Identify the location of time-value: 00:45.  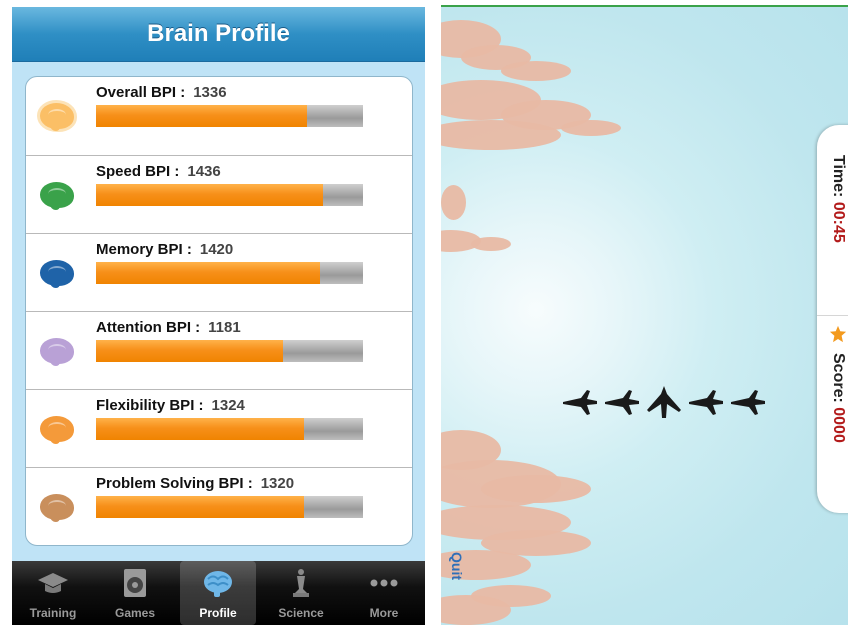
(838, 222).